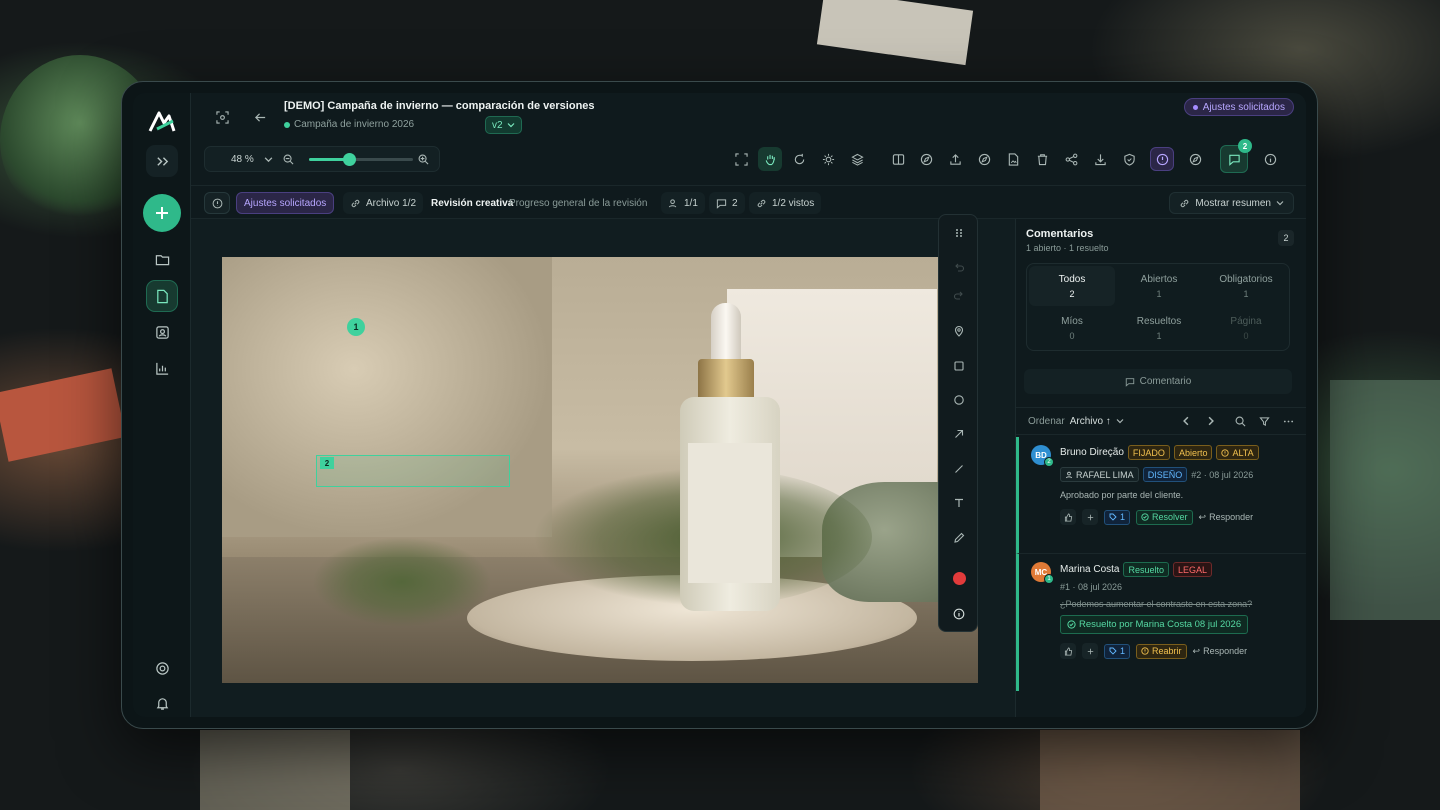  What do you see at coordinates (785, 203) in the screenshot?
I see `seen-chip: 1/2 vistos` at bounding box center [785, 203].